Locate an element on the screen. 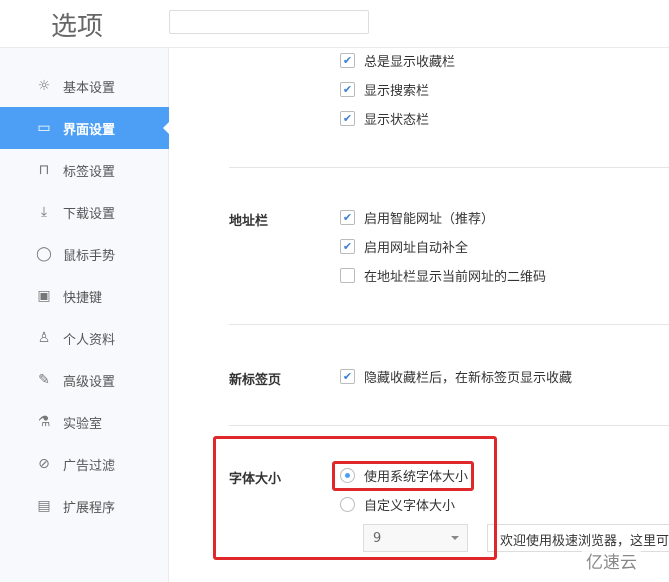 This screenshot has height=582, width=669. sun-icon: ☼ is located at coordinates (44, 86).